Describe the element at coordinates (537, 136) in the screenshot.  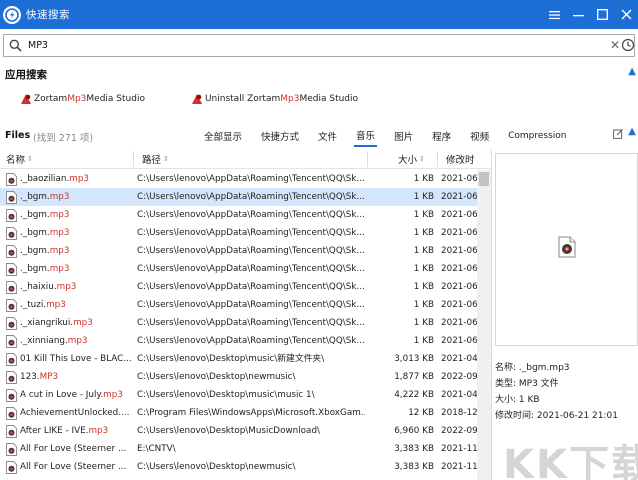
I see `tab-compression: Compression` at that location.